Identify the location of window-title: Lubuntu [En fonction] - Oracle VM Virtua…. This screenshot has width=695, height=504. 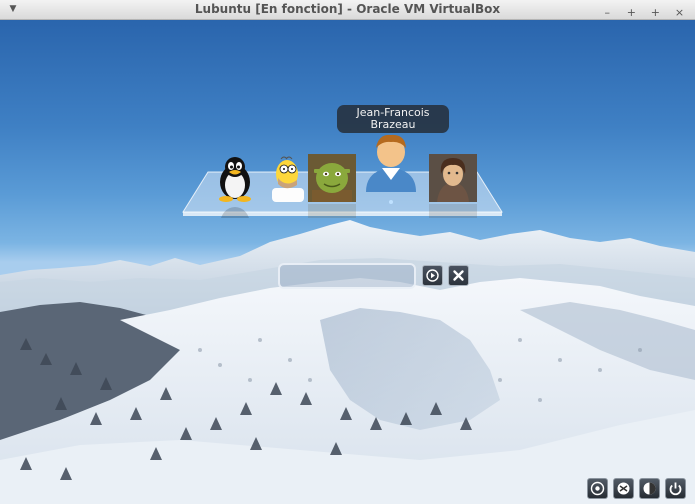
(347, 9).